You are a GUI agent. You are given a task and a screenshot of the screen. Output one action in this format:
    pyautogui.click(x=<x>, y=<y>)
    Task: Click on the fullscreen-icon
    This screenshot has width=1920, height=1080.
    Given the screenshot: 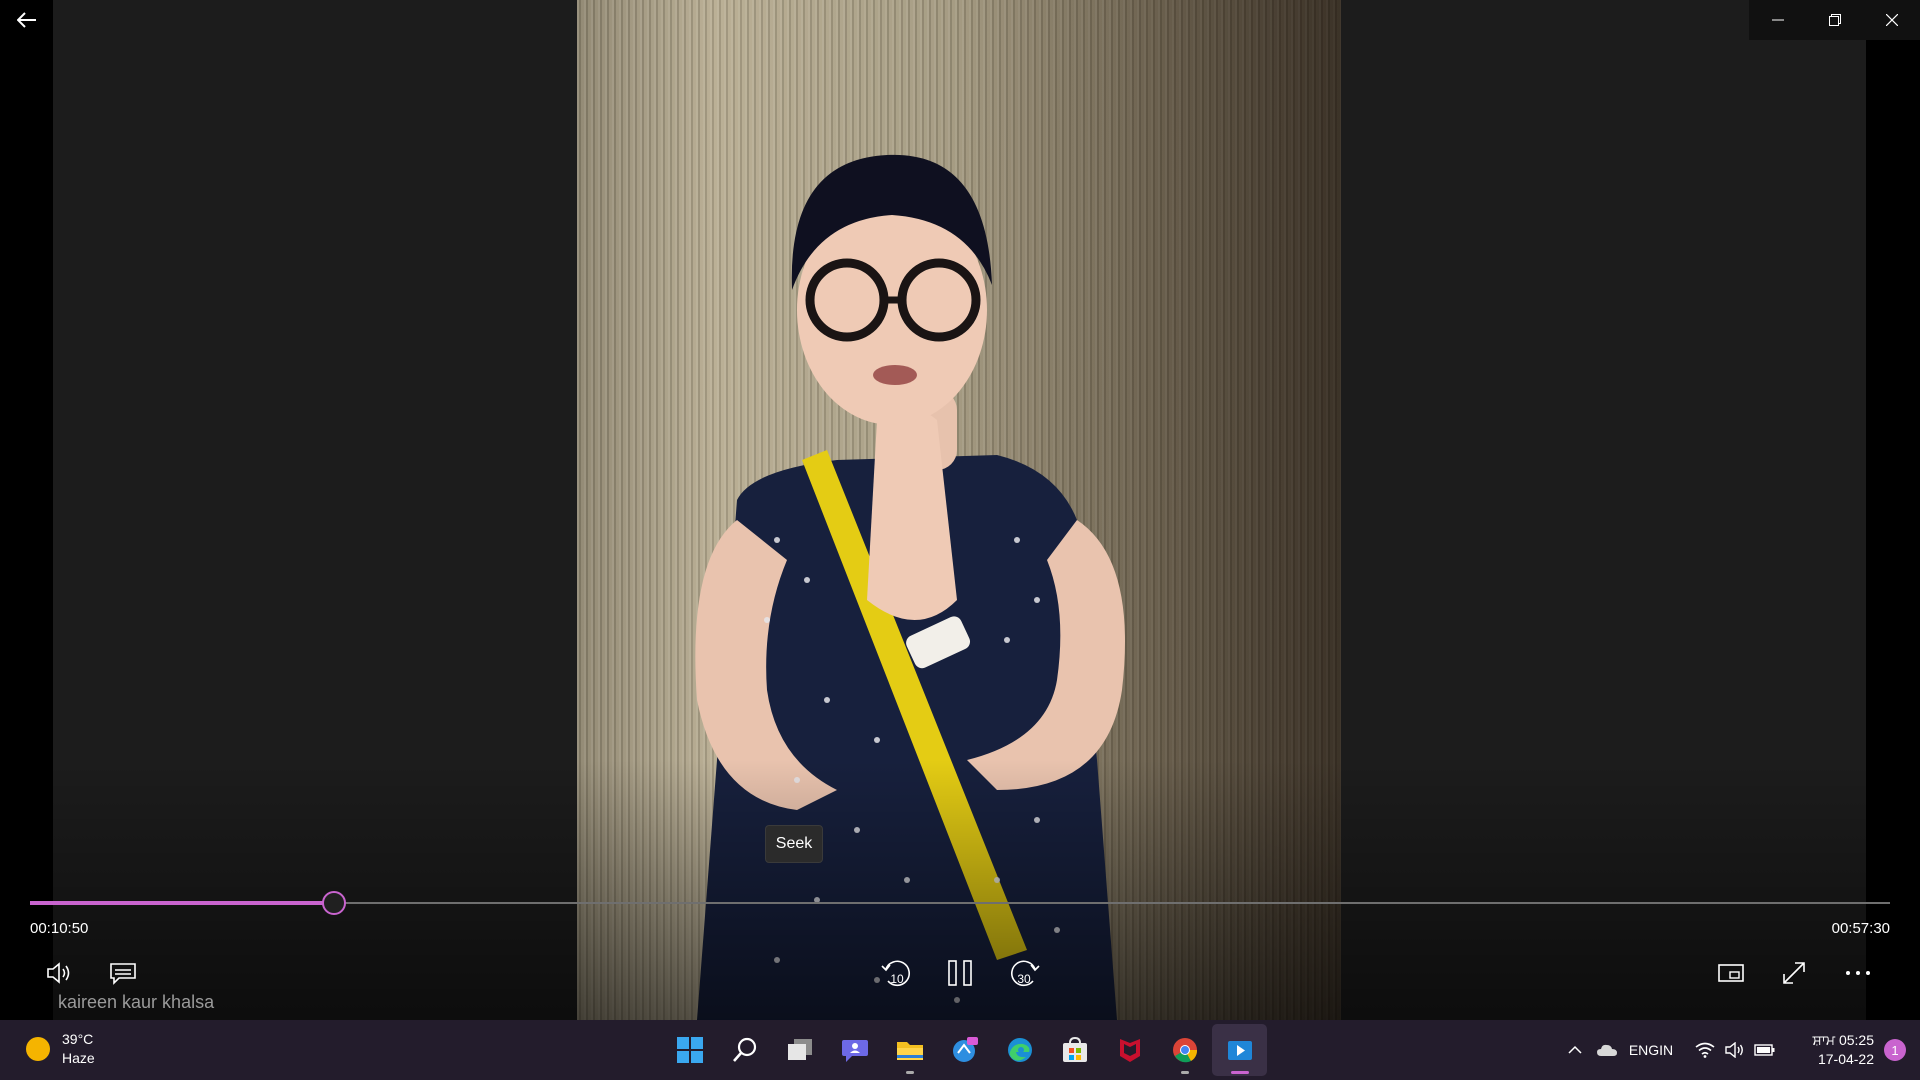 What is the action you would take?
    pyautogui.click(x=1794, y=973)
    